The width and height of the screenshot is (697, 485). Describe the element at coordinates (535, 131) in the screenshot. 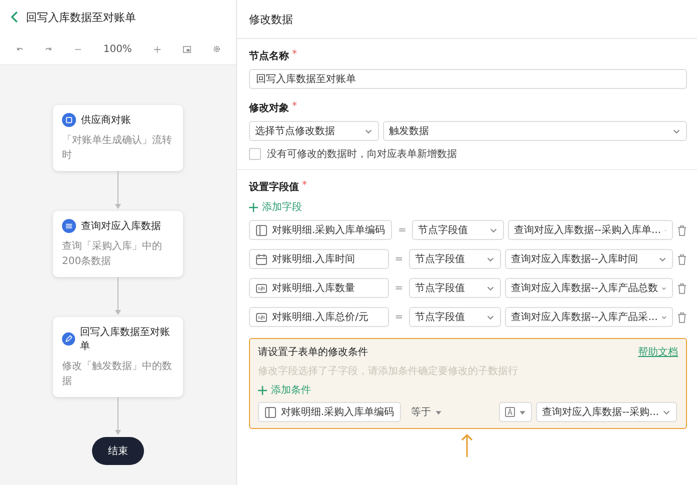

I see `dropdown: 触发数据` at that location.